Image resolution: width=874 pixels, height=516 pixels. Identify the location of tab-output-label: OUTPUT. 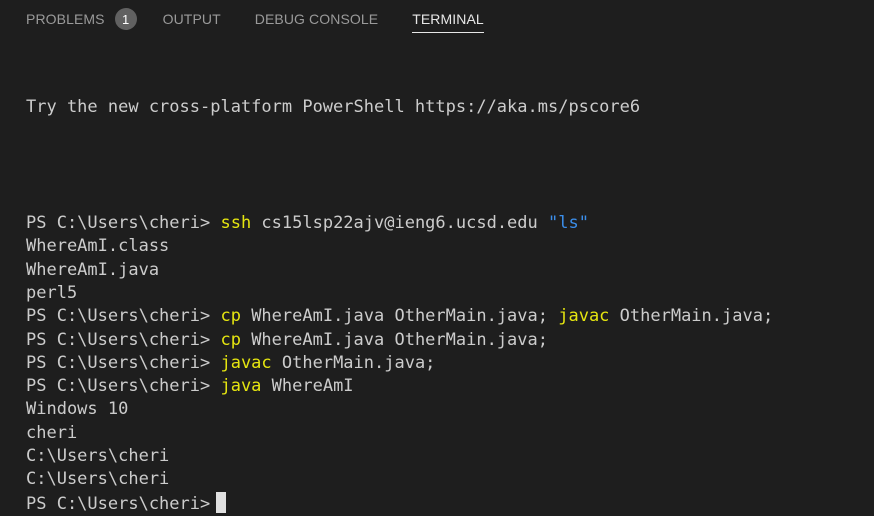
(191, 19).